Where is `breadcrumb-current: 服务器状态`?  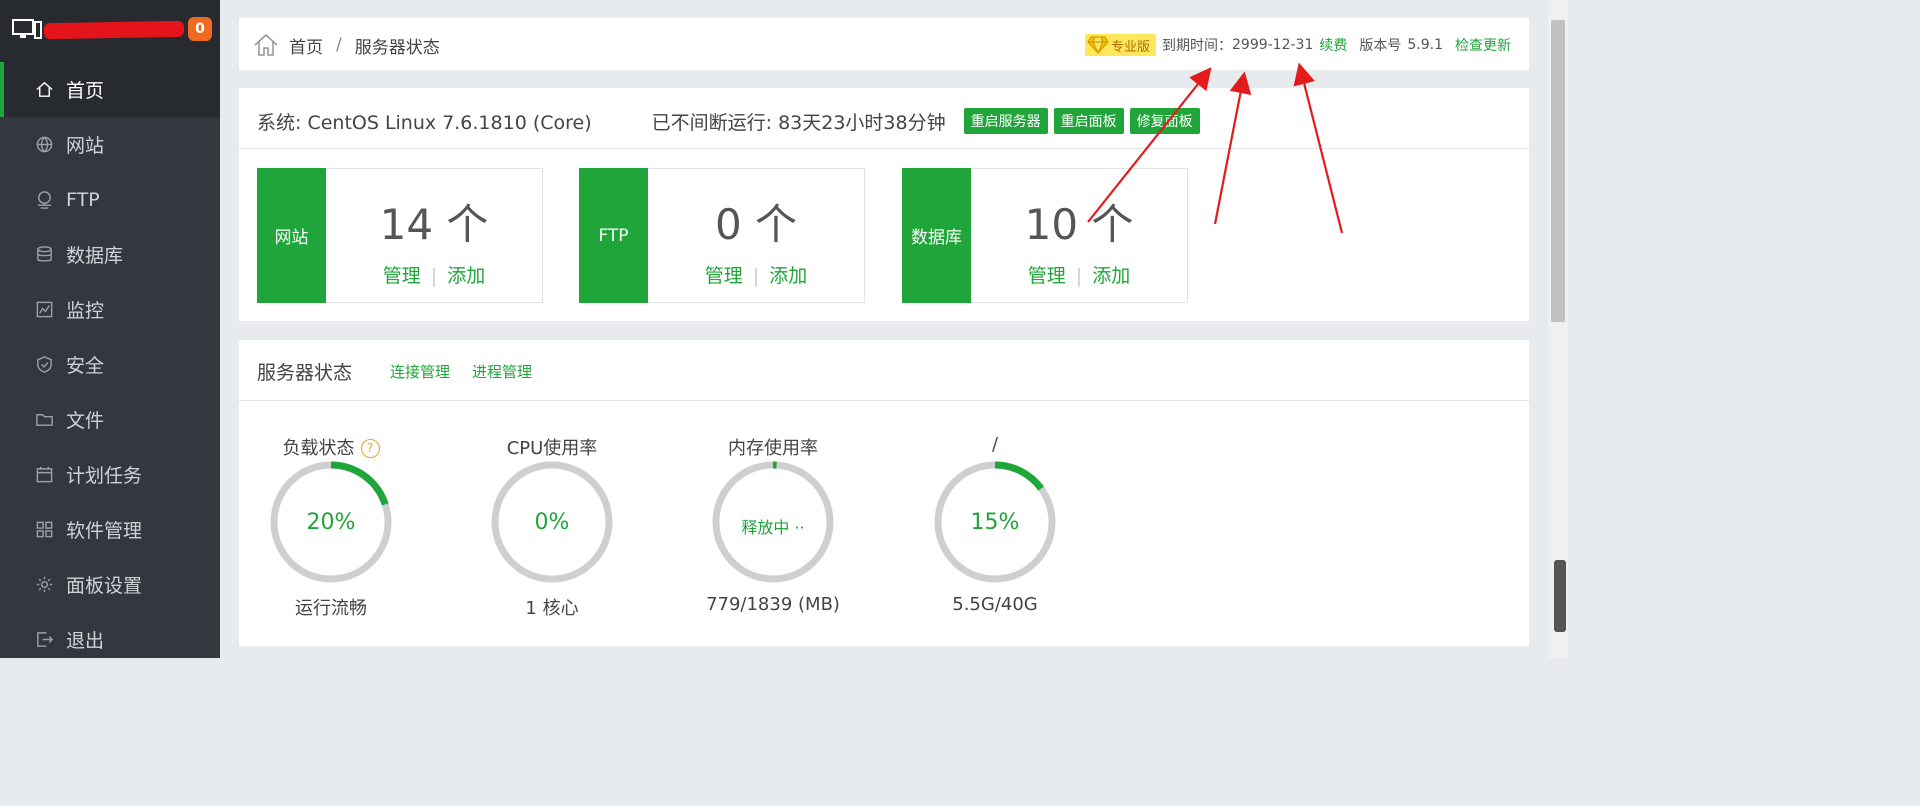 breadcrumb-current: 服务器状态 is located at coordinates (397, 47).